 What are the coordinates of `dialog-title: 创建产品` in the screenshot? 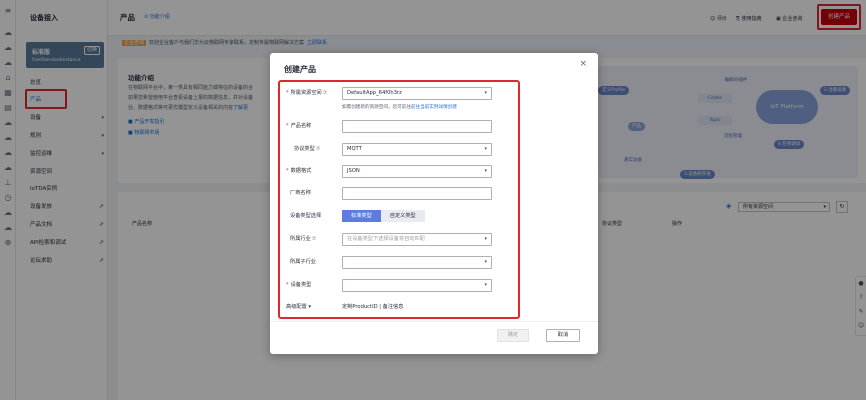 It's located at (300, 69).